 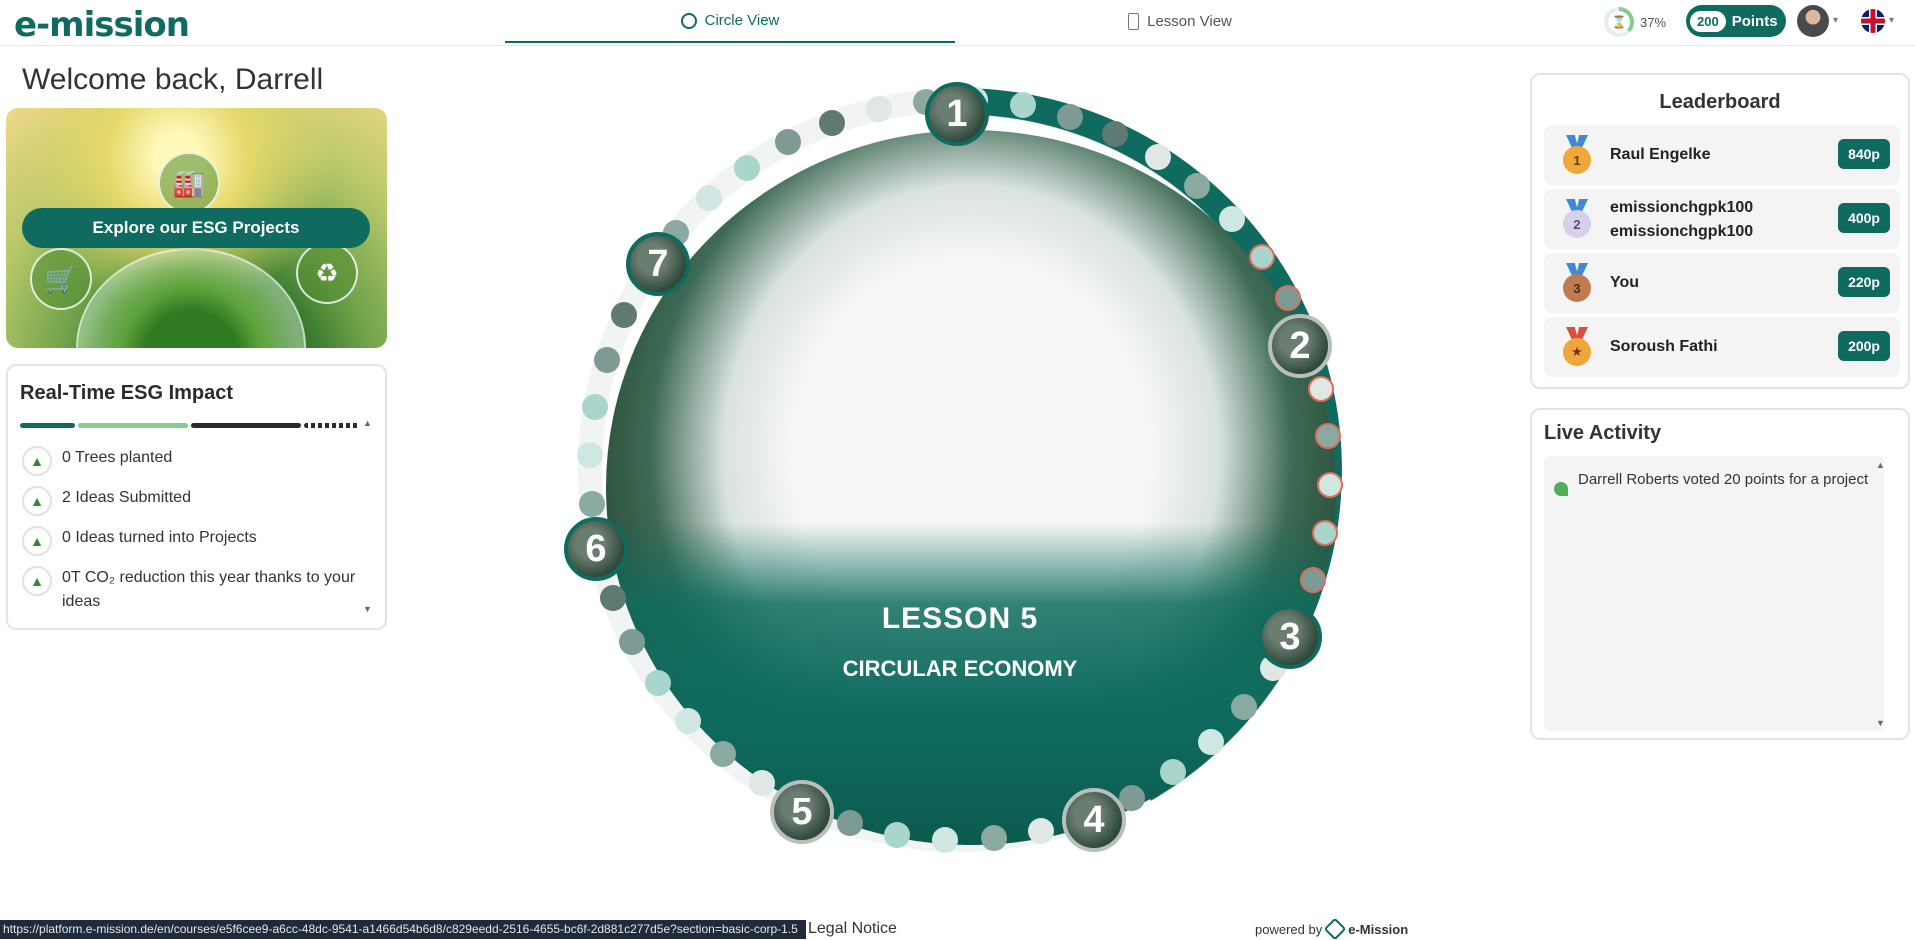 I want to click on lesson-node-5: 5, so click(x=802, y=812).